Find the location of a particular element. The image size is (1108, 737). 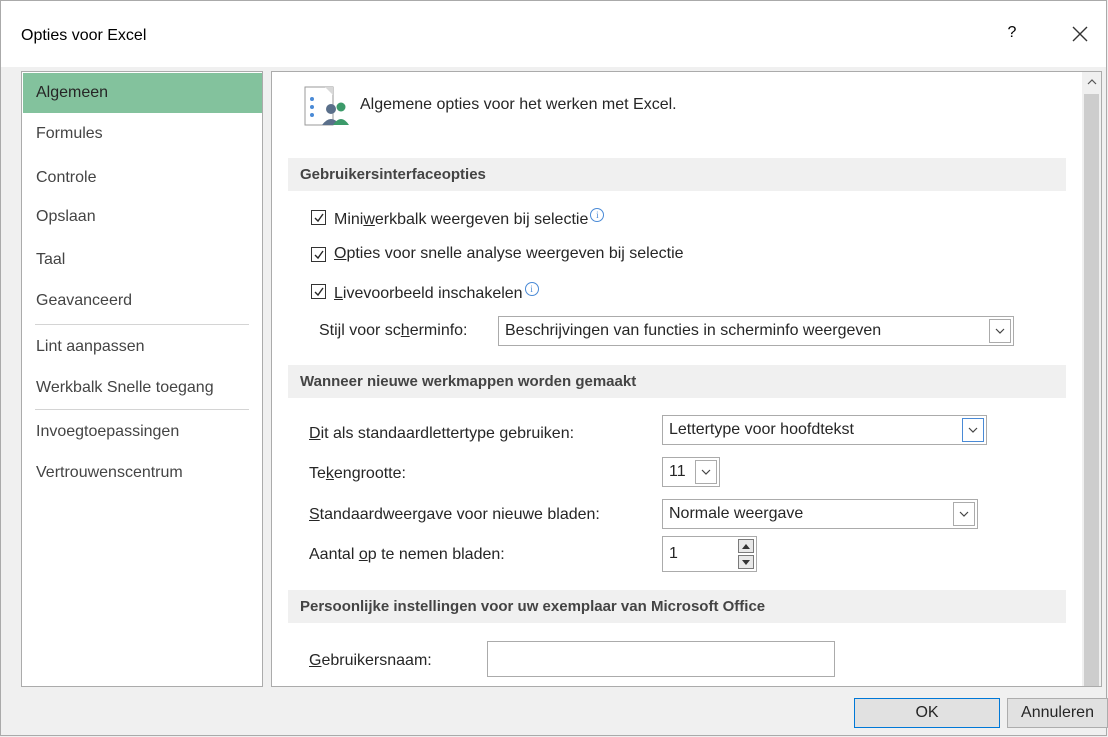

increment-button is located at coordinates (746, 546).